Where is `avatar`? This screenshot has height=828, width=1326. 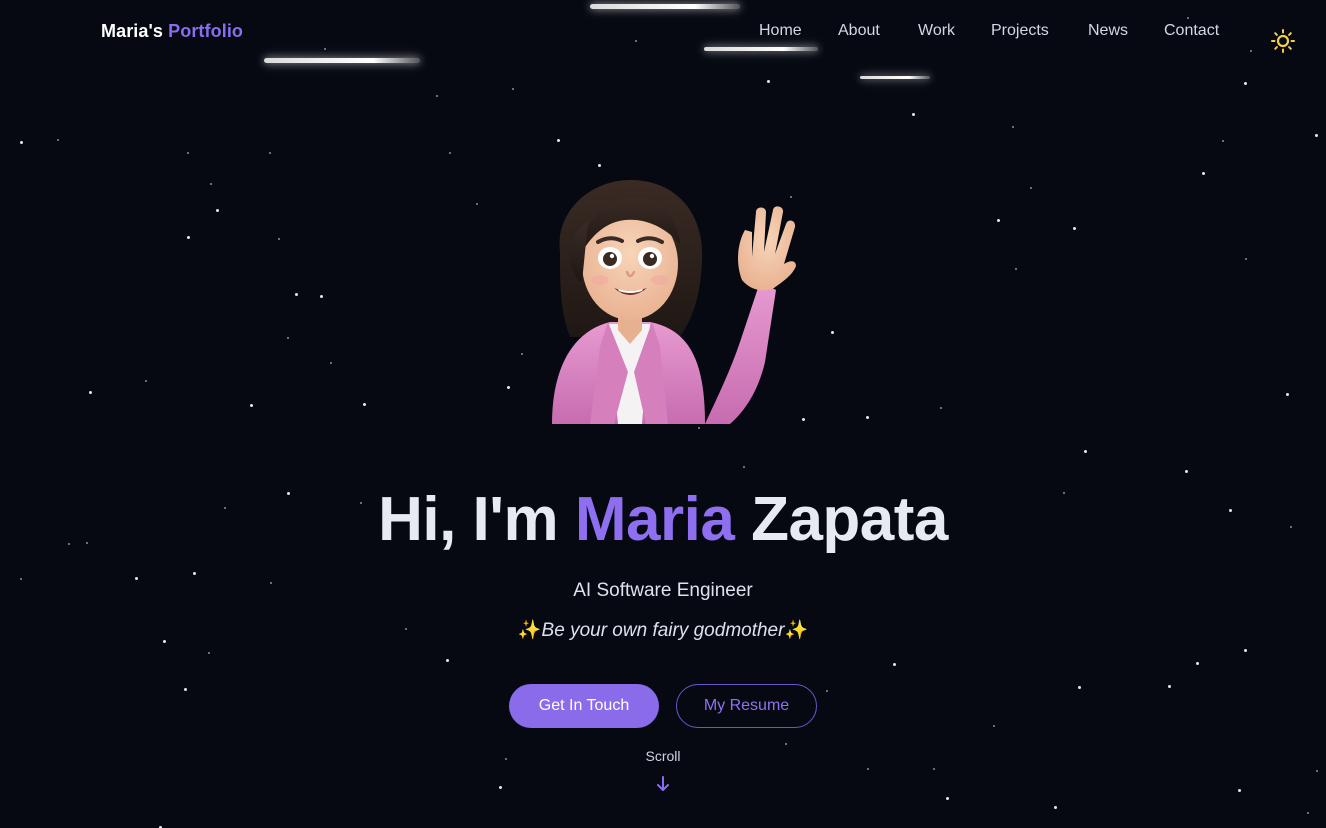 avatar is located at coordinates (665, 298).